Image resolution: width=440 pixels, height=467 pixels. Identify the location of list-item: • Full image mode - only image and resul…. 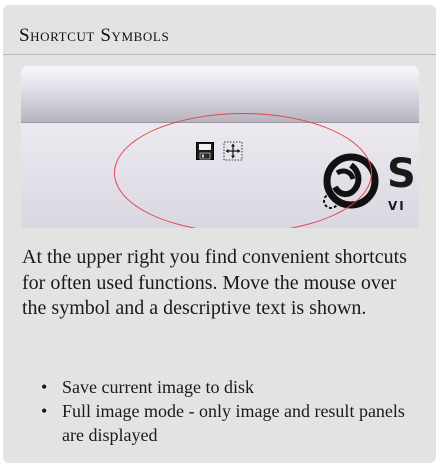
(231, 423).